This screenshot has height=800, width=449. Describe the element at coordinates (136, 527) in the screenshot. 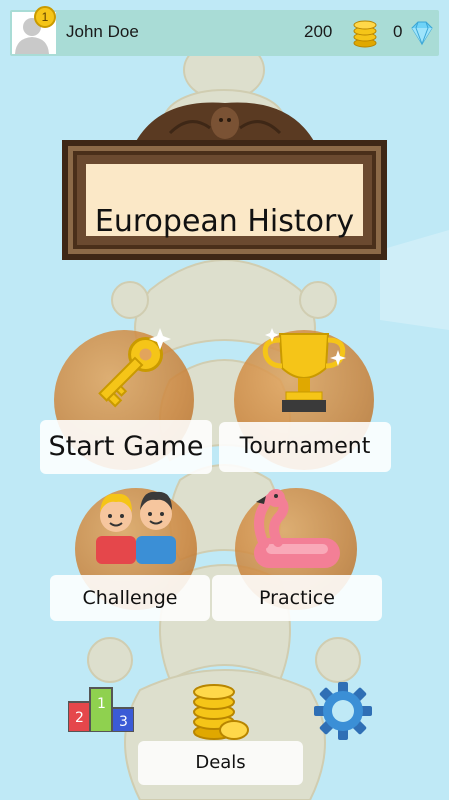

I see `friends-icon` at that location.